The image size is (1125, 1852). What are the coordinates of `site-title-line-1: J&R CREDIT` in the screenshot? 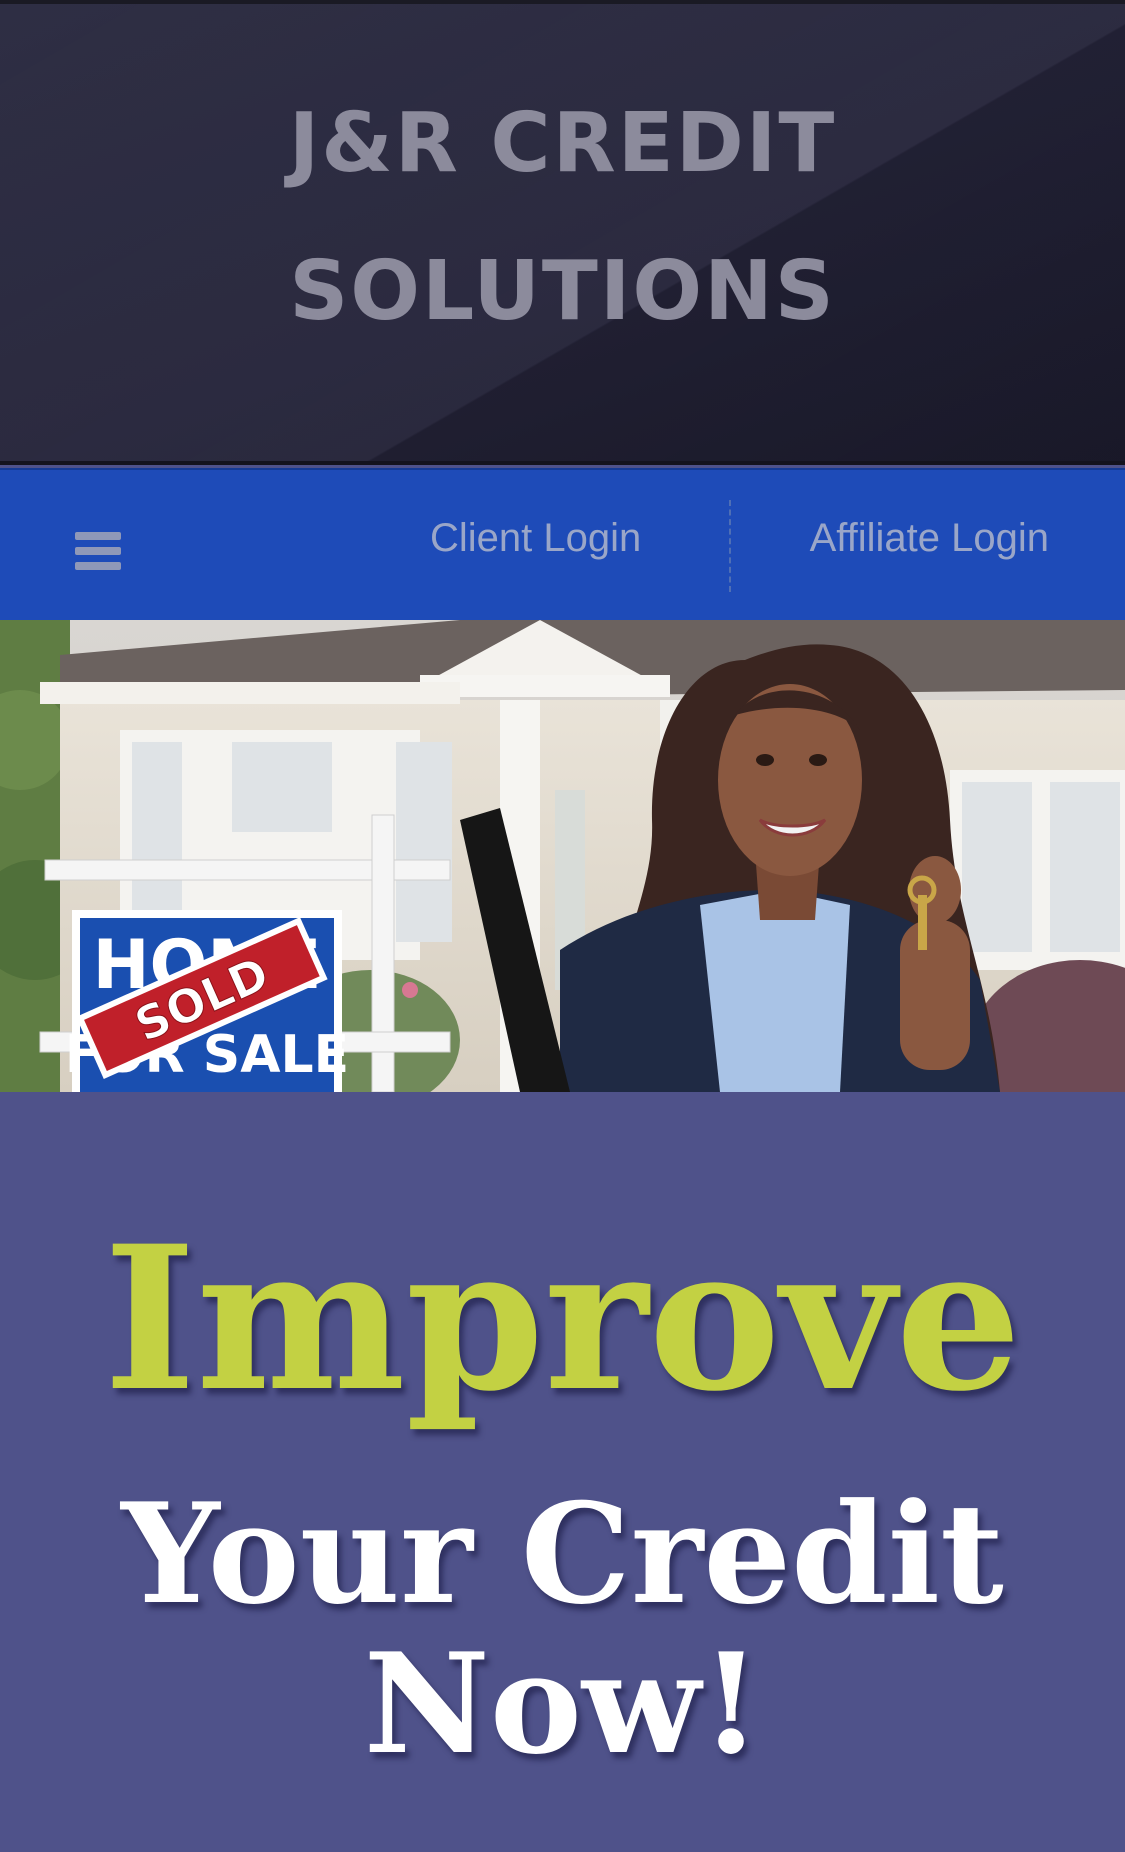 It's located at (562, 143).